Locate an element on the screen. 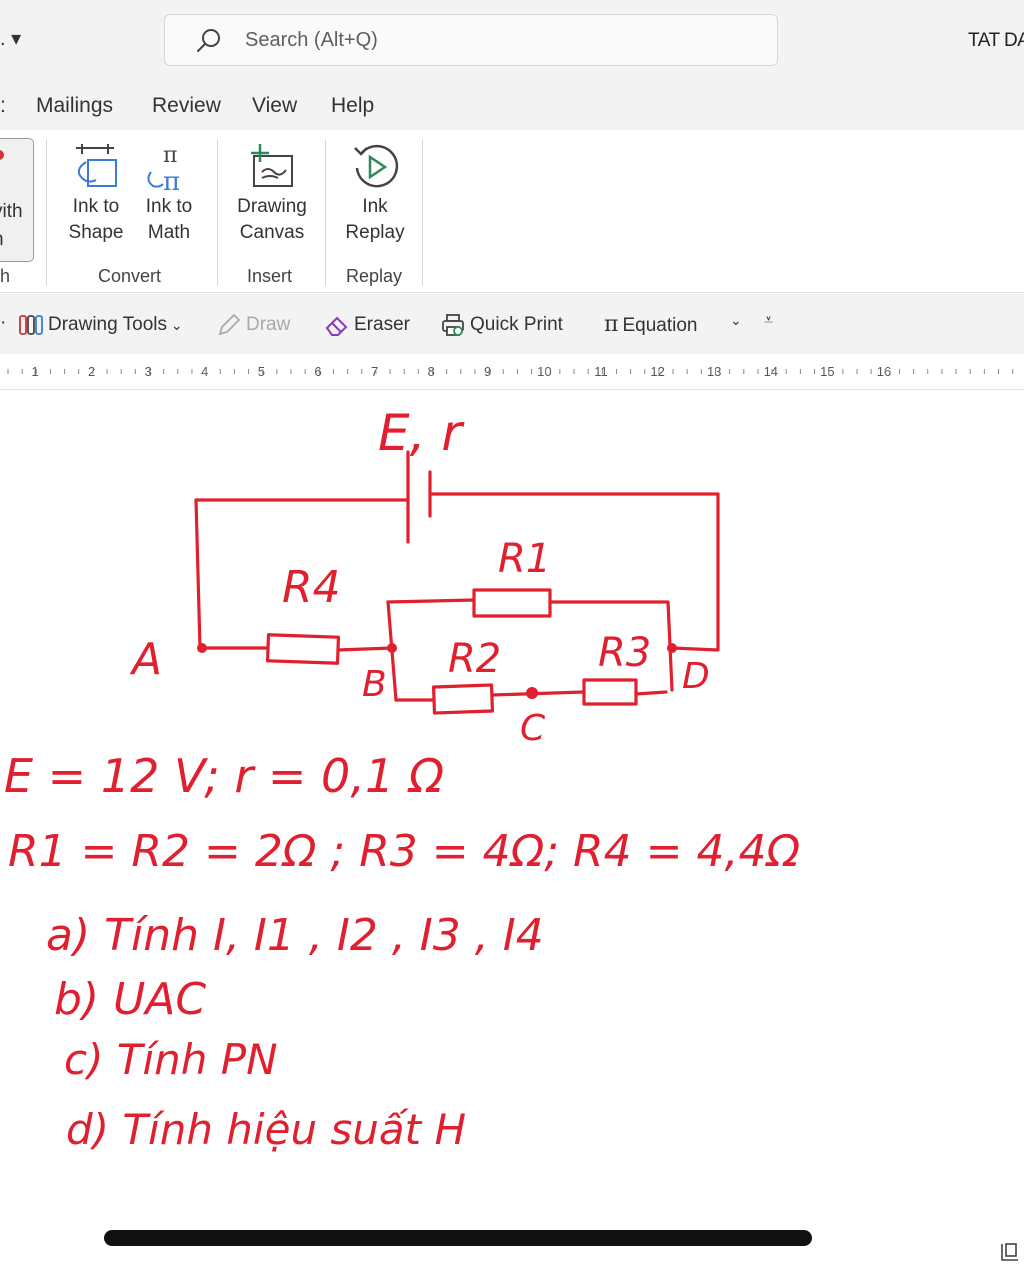  ruler-number: 15 is located at coordinates (827, 371).